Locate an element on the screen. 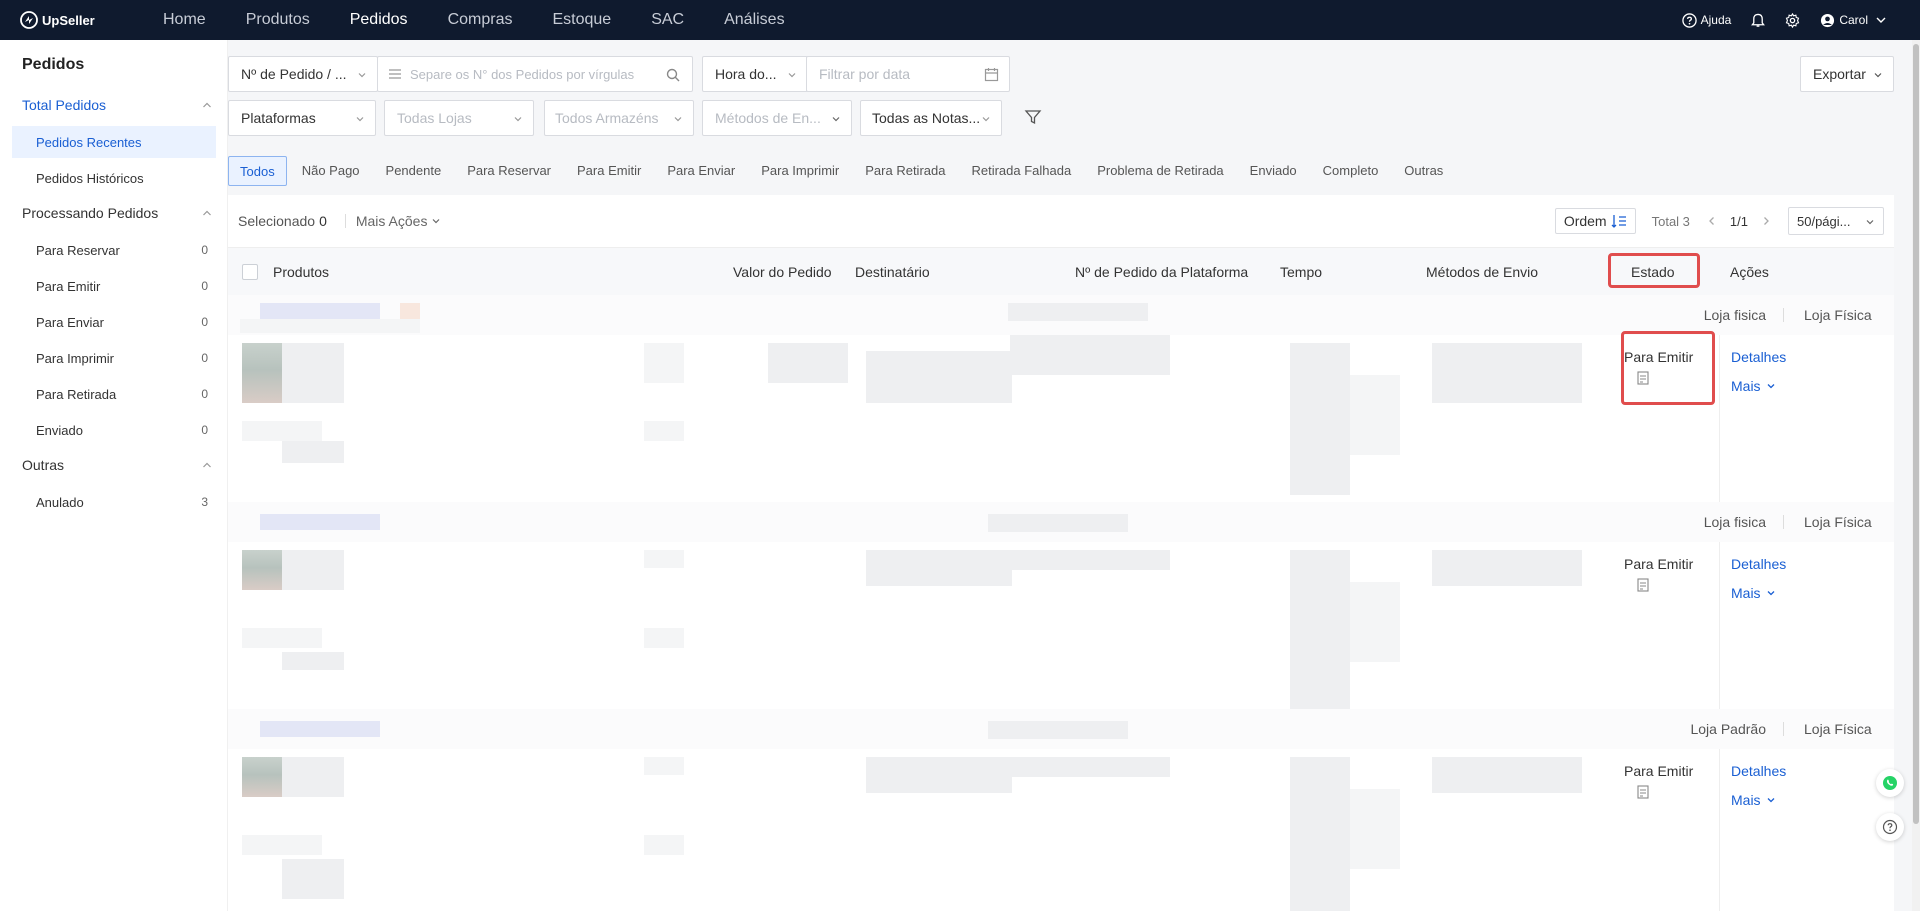 The width and height of the screenshot is (1920, 911). product-thumbnail is located at coordinates (262, 570).